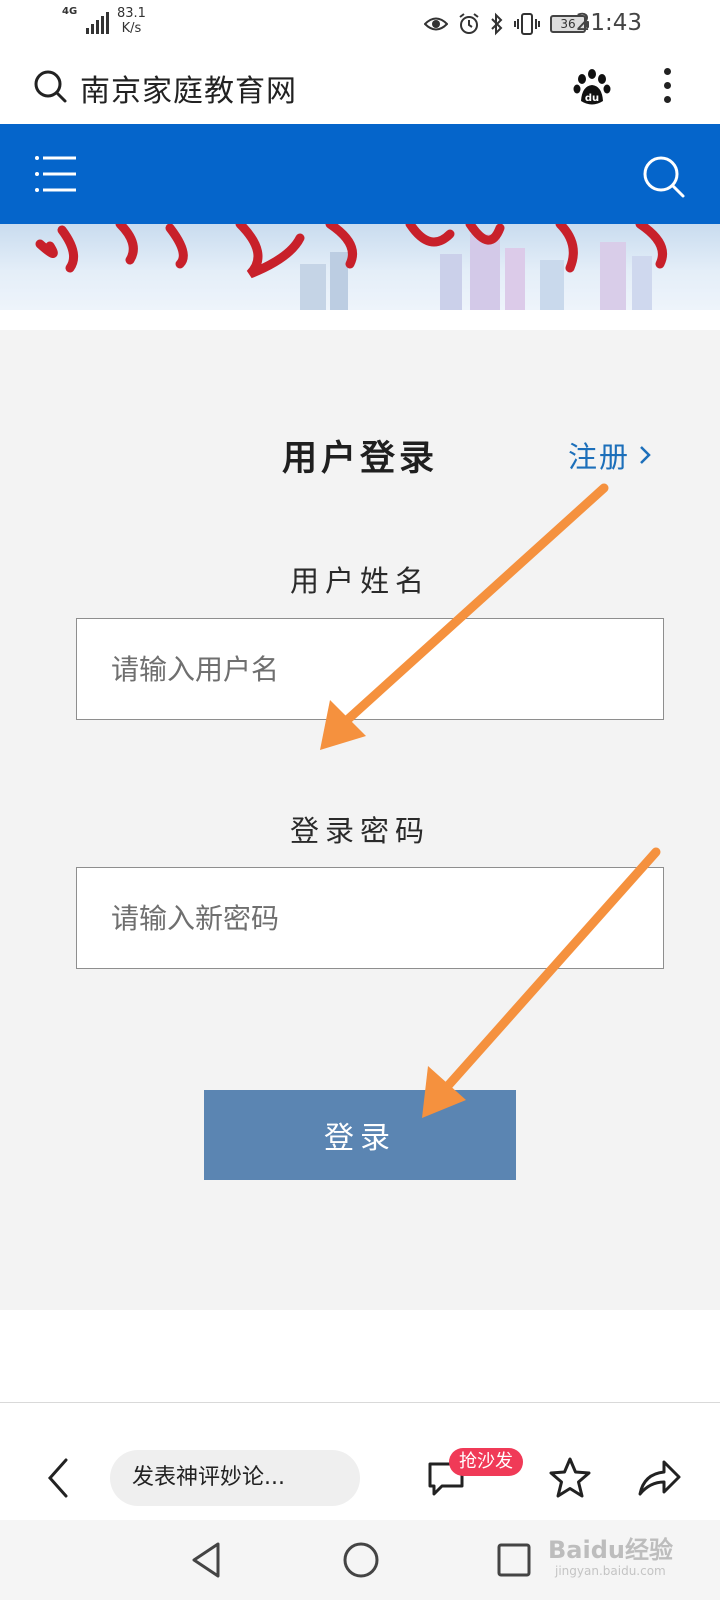 This screenshot has height=1600, width=720. I want to click on signal-icon, so click(97, 22).